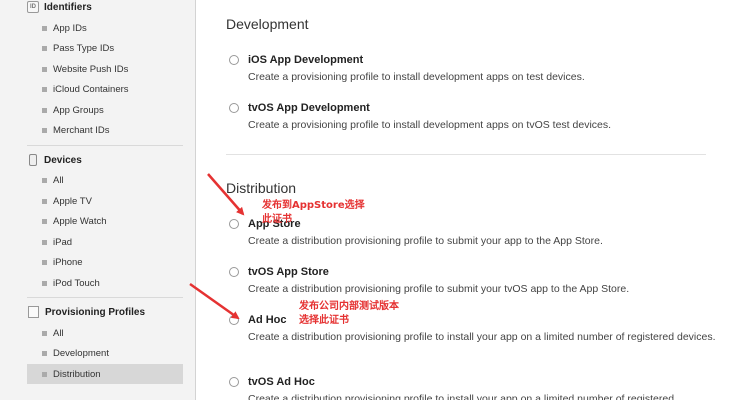 The height and width of the screenshot is (400, 740). I want to click on annotation-line: 选择此证书, so click(324, 320).